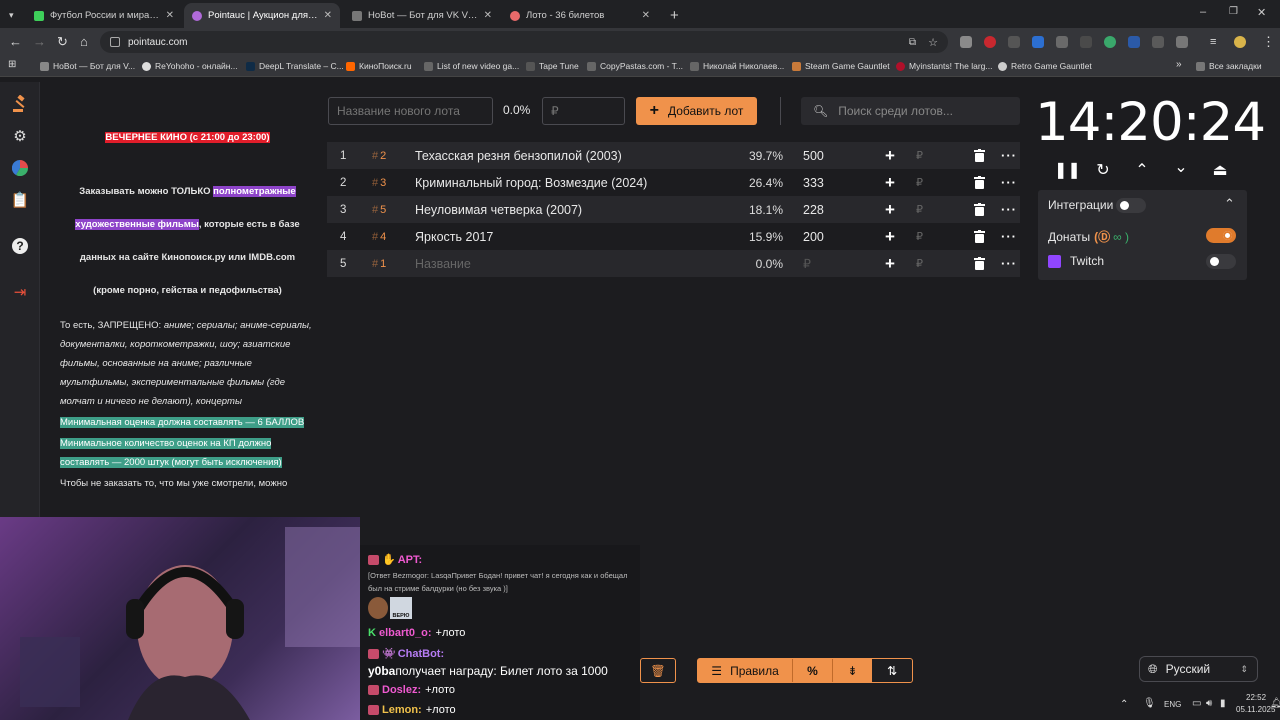 This screenshot has width=1280, height=720. Describe the element at coordinates (1240, 42) in the screenshot. I see `profile-avatar` at that location.